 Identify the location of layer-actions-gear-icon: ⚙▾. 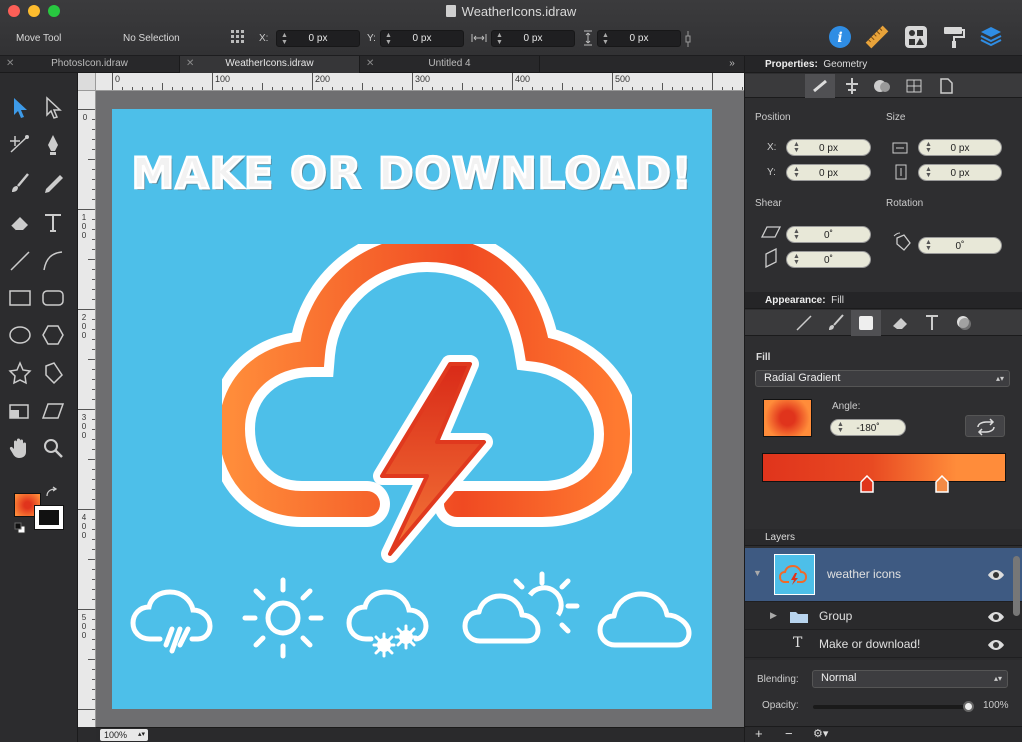
(820, 734).